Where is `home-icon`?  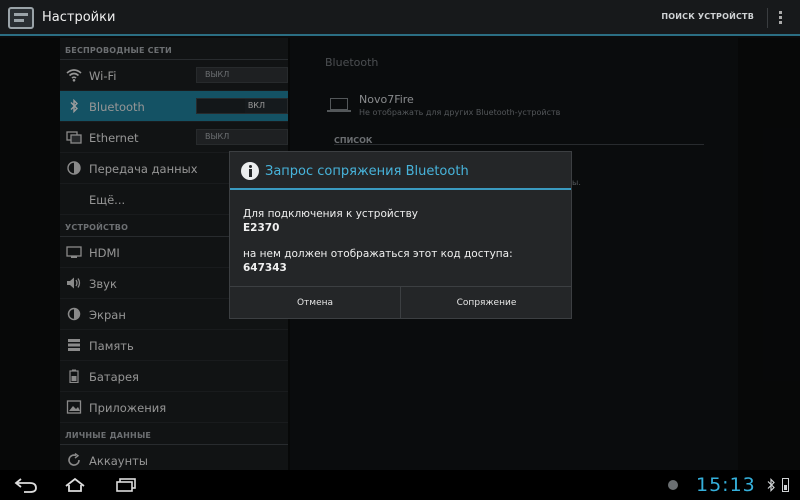
home-icon is located at coordinates (75, 485).